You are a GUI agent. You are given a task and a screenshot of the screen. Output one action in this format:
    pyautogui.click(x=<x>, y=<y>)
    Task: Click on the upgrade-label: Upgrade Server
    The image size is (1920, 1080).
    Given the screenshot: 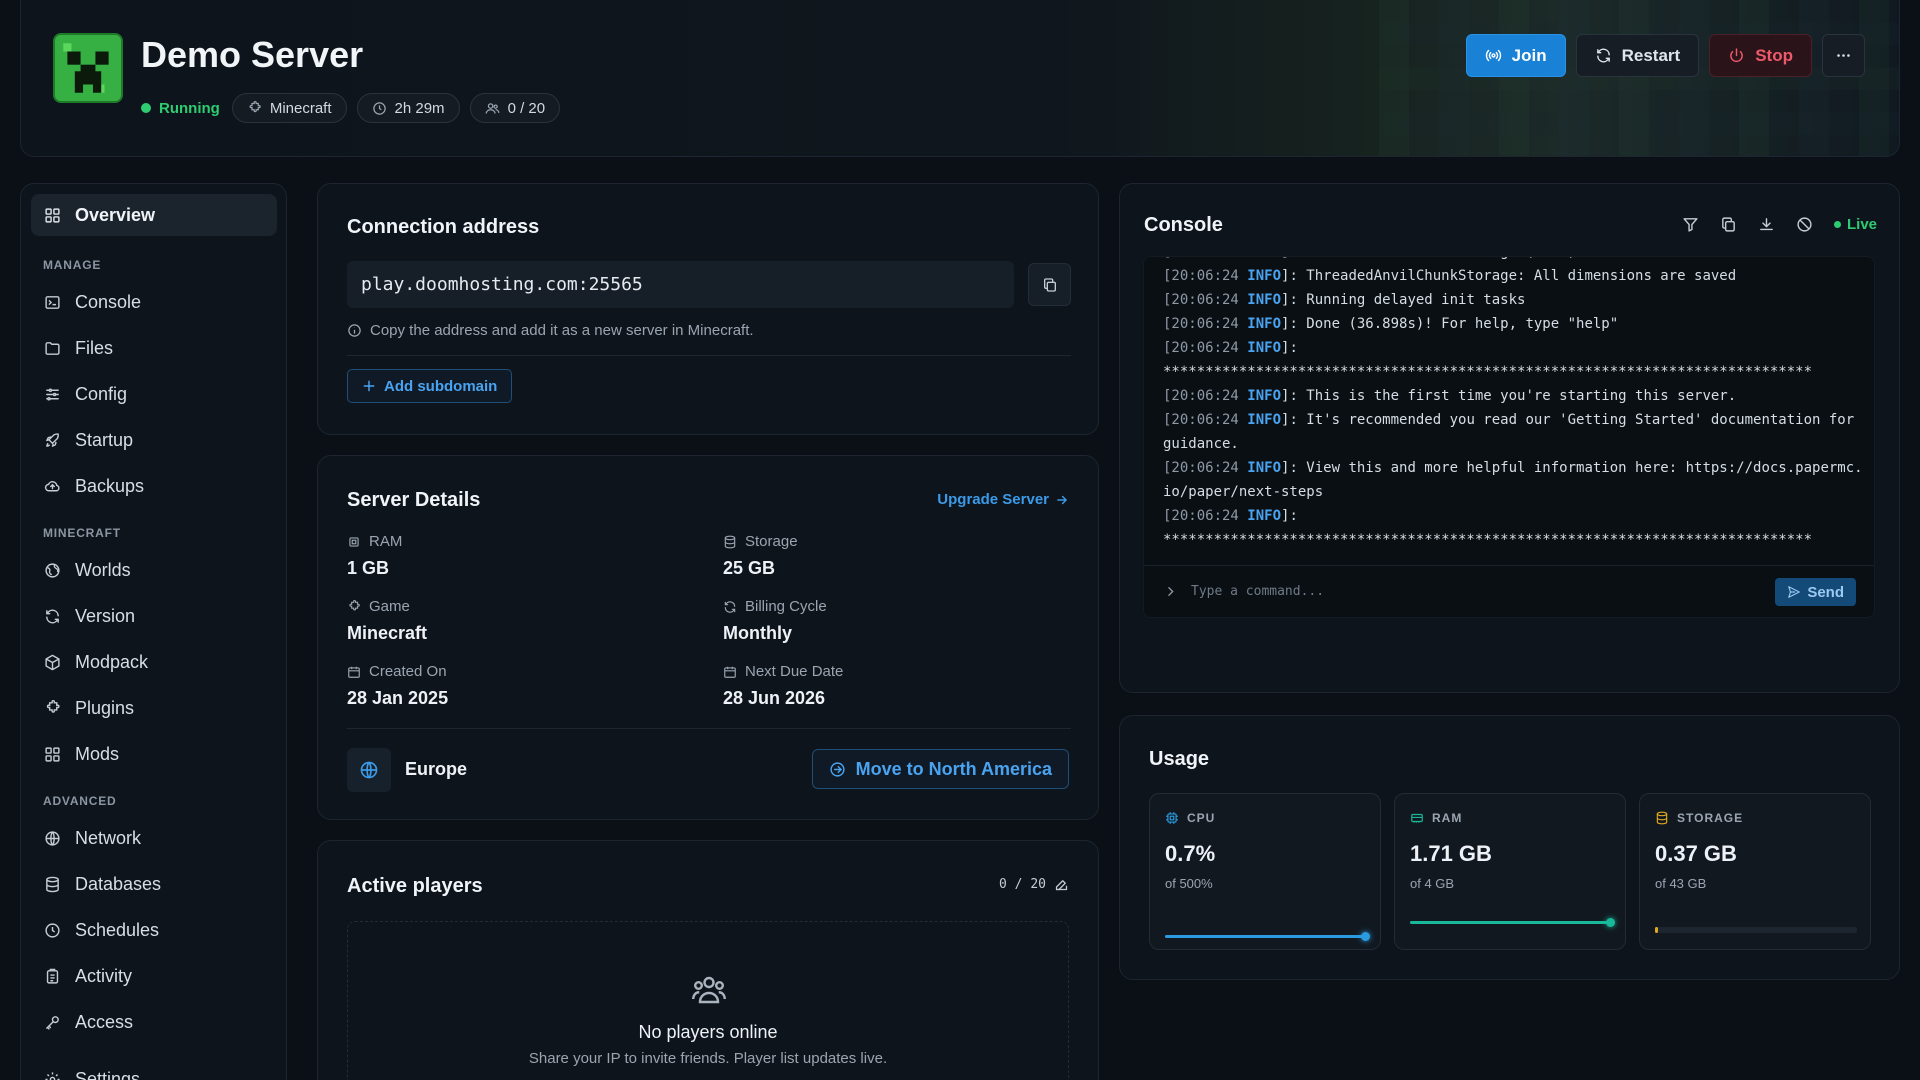 What is the action you would take?
    pyautogui.click(x=993, y=499)
    